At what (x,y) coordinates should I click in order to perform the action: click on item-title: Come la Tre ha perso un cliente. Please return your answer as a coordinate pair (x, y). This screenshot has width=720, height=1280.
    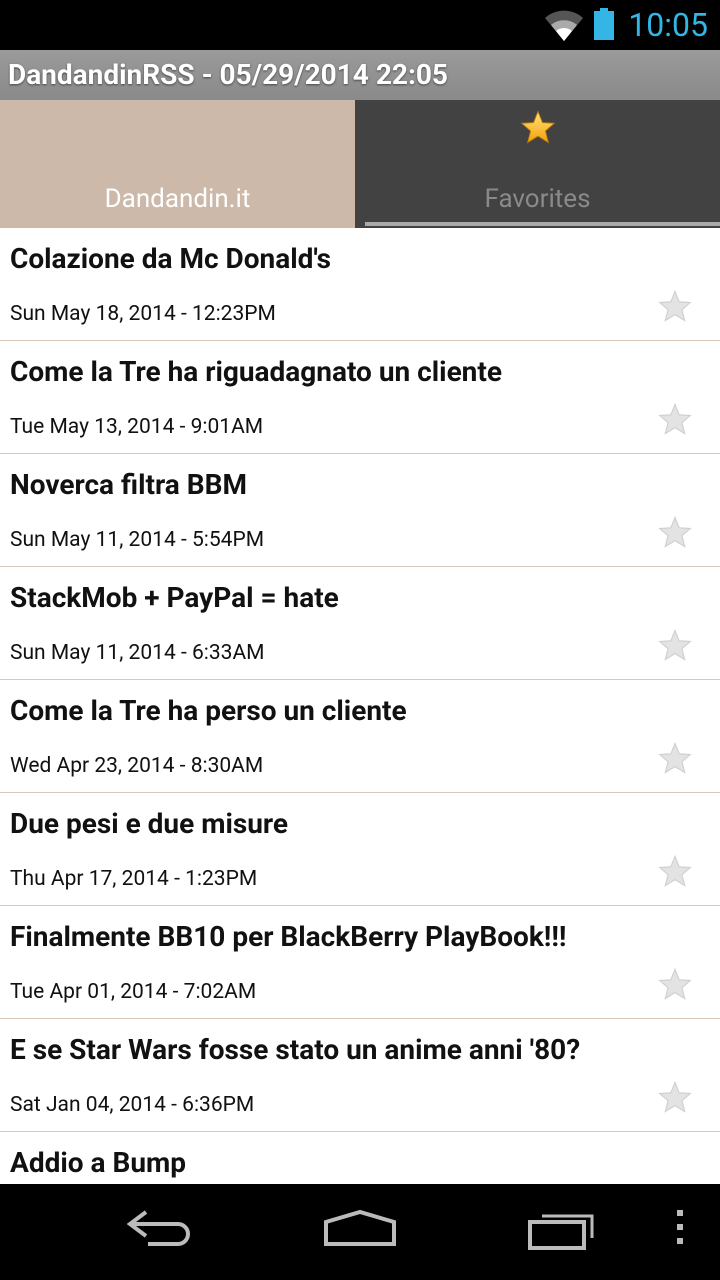
    Looking at the image, I should click on (208, 710).